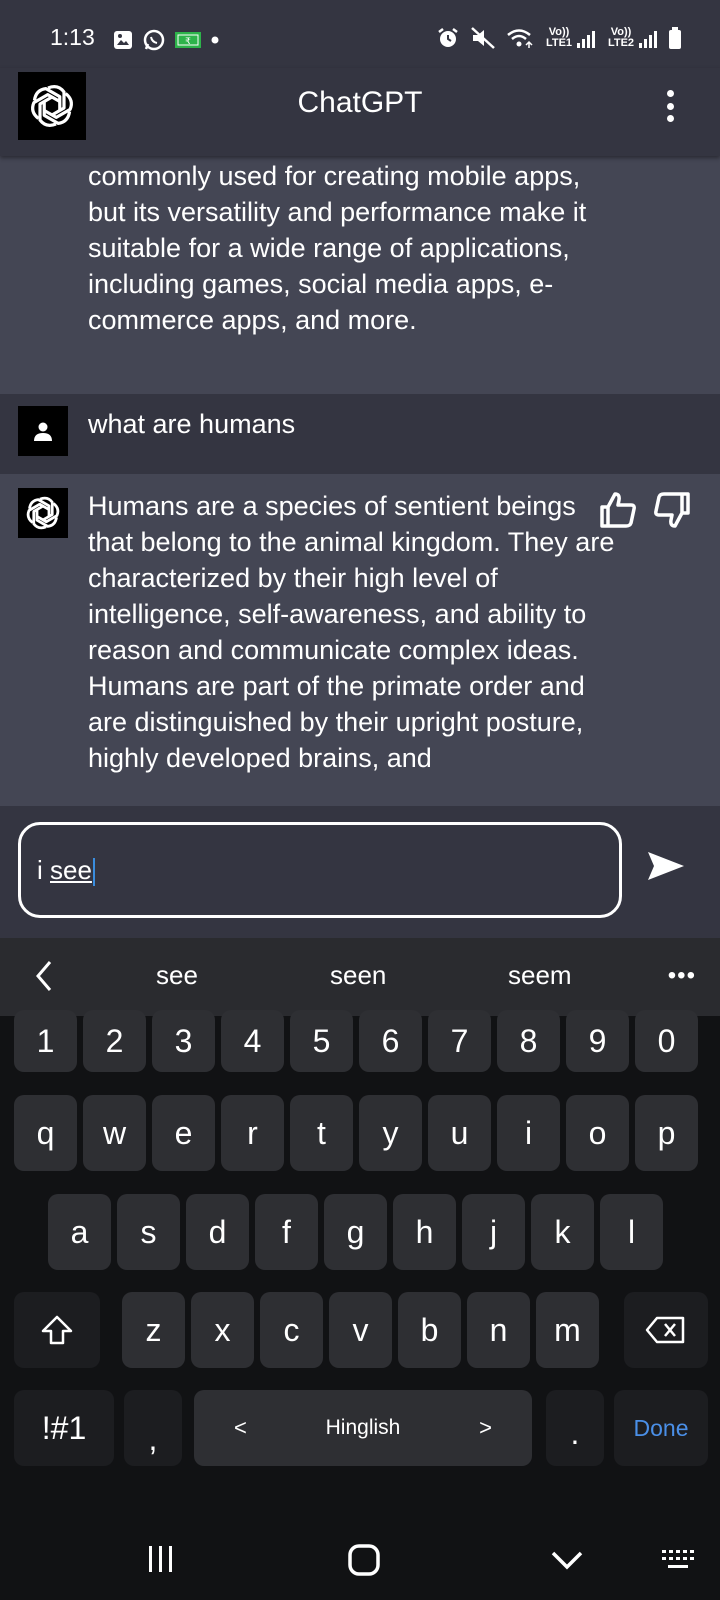  Describe the element at coordinates (528, 1041) in the screenshot. I see `key-8: 8` at that location.